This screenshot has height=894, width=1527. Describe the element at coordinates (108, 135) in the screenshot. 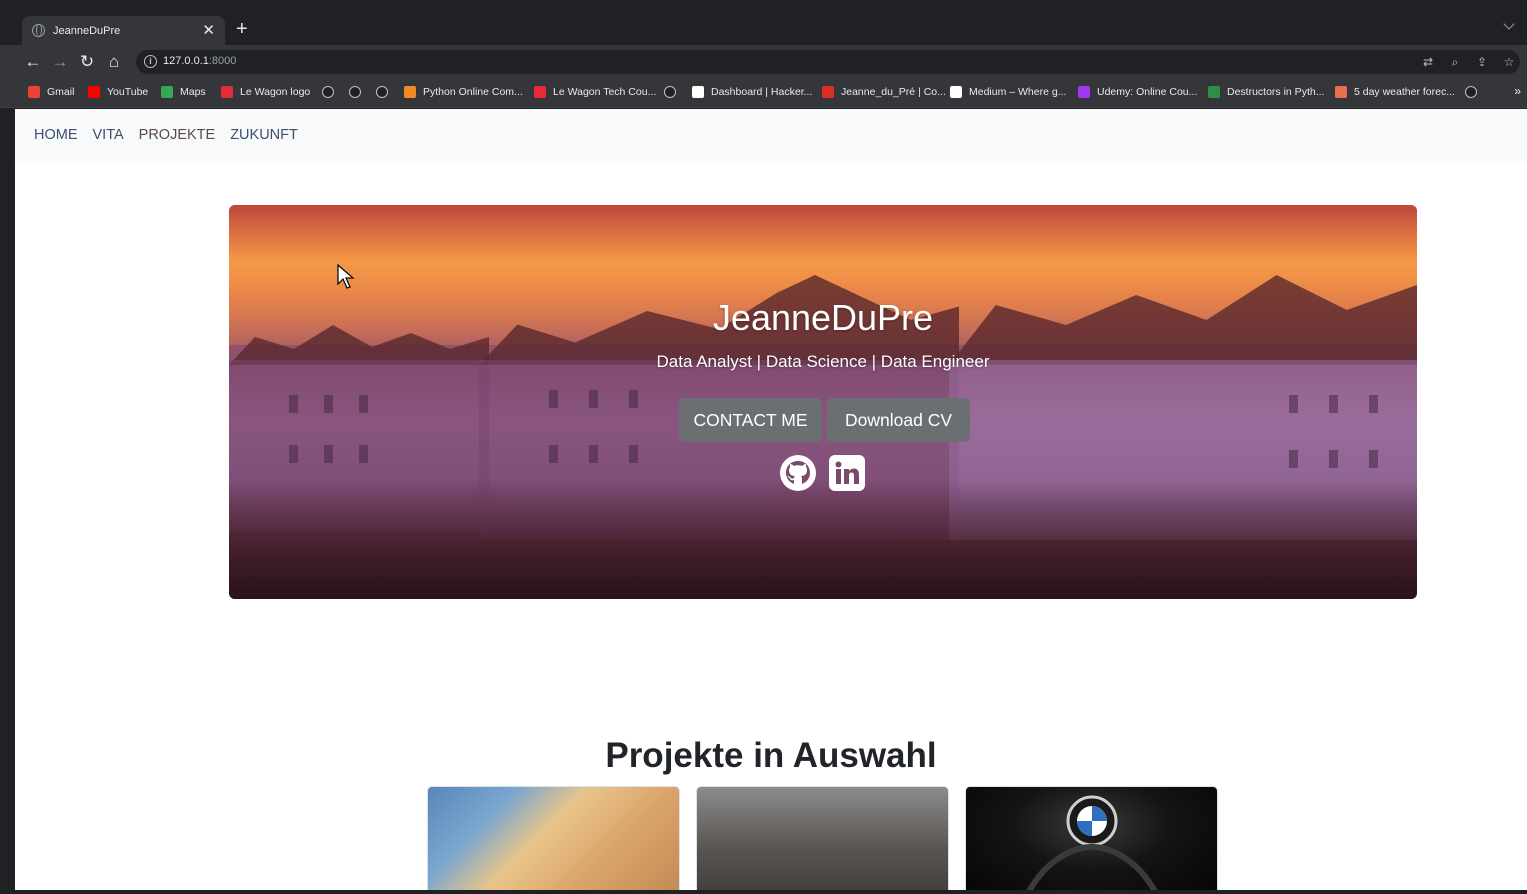

I see `nav-vita: VITA` at that location.